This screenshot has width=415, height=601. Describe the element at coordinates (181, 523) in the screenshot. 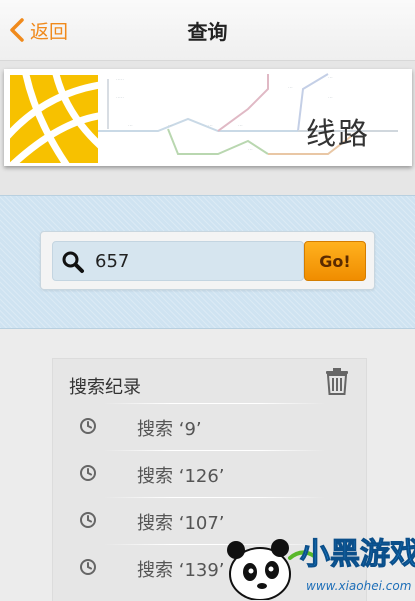

I see `history-item-label: 搜索 ‘107’` at that location.